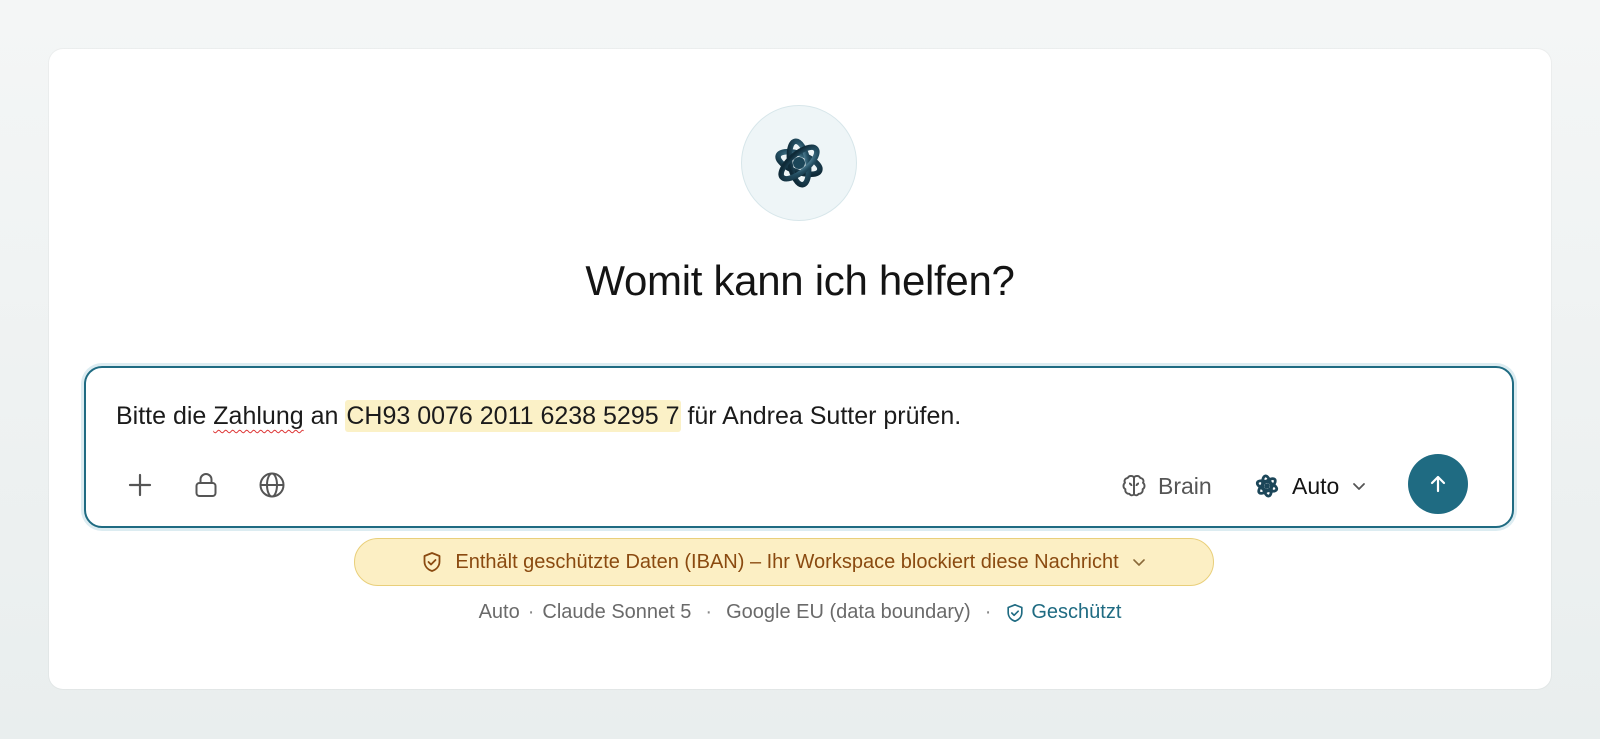 The width and height of the screenshot is (1600, 739). I want to click on iban-highlight: CH93 0076 2011 6238 5295 7, so click(513, 416).